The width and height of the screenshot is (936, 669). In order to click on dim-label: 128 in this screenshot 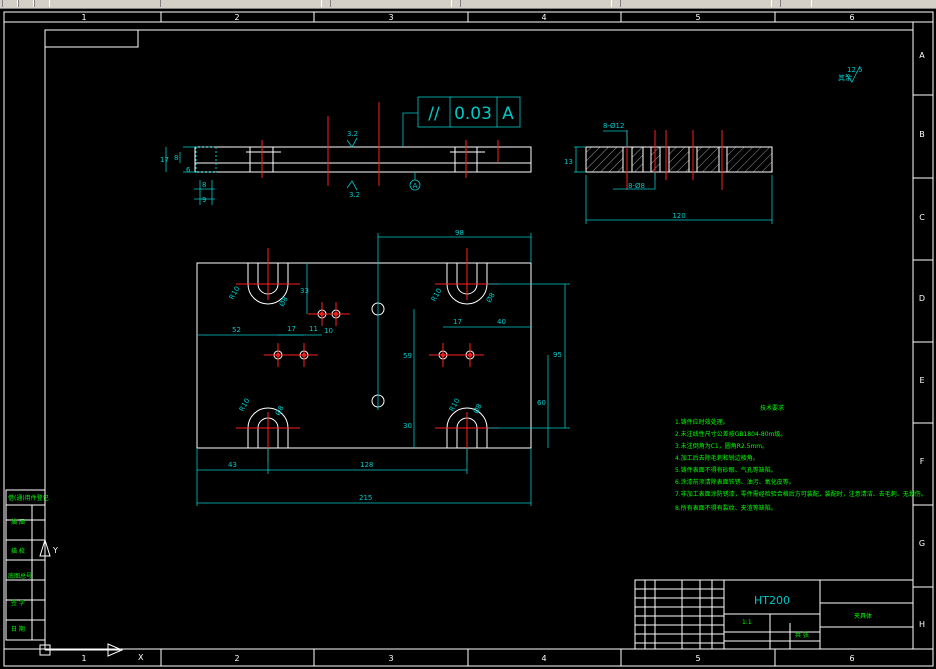, I will do `click(366, 465)`.